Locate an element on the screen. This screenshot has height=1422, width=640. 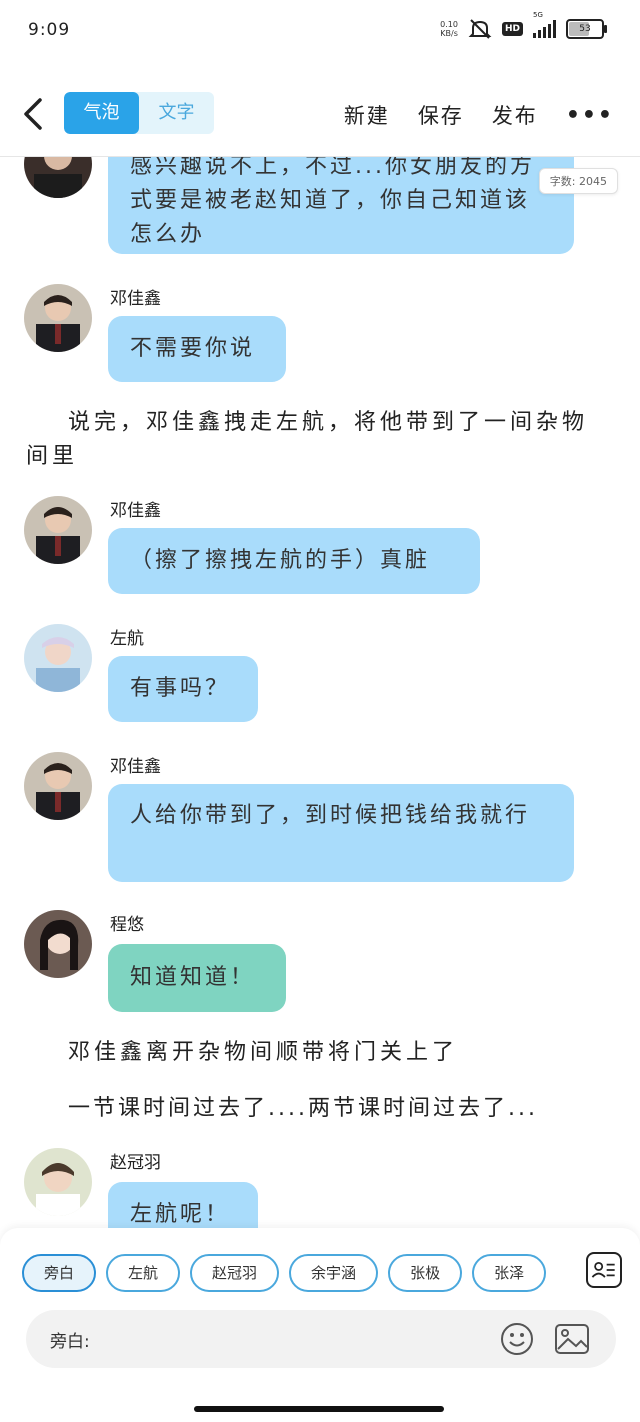
header-actions: 新建 保存 发布 ••• is located at coordinates (479, 115).